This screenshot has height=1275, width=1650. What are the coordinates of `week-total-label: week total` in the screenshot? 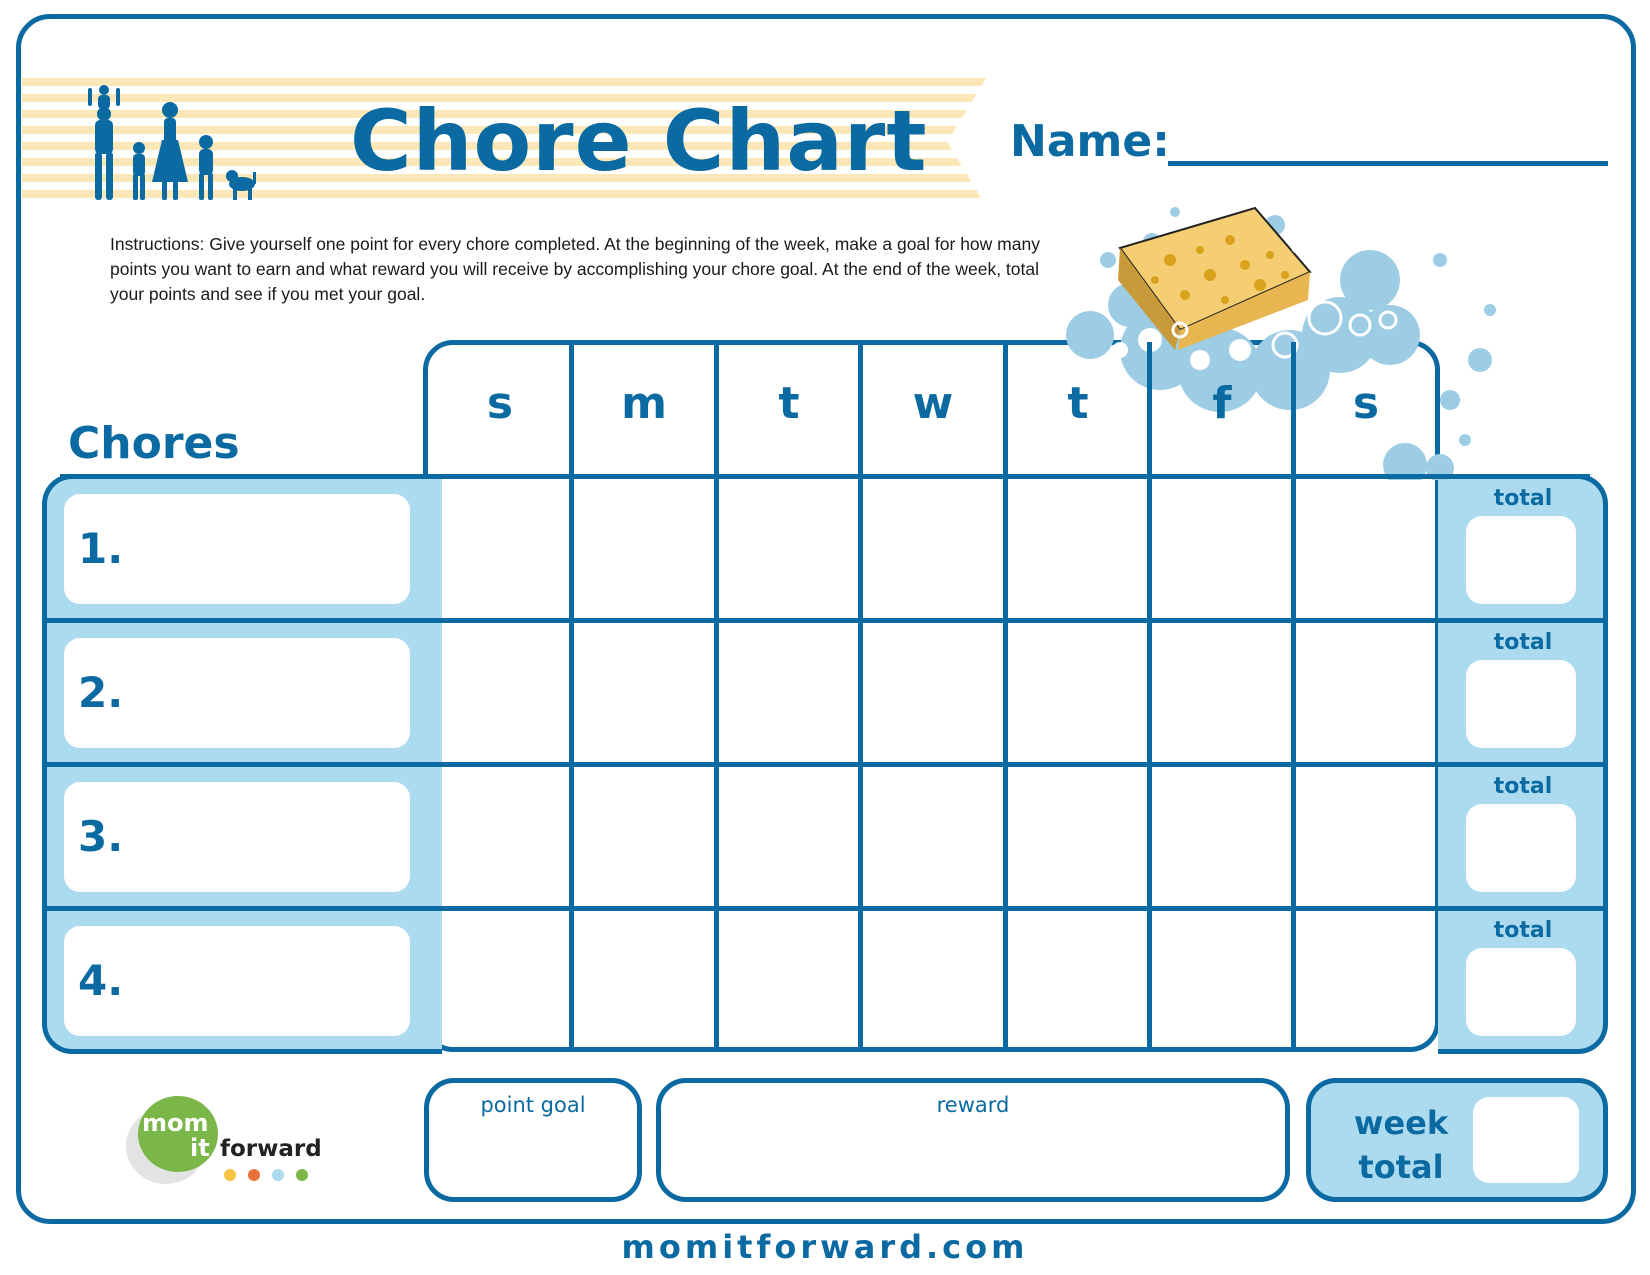 It's located at (1401, 1145).